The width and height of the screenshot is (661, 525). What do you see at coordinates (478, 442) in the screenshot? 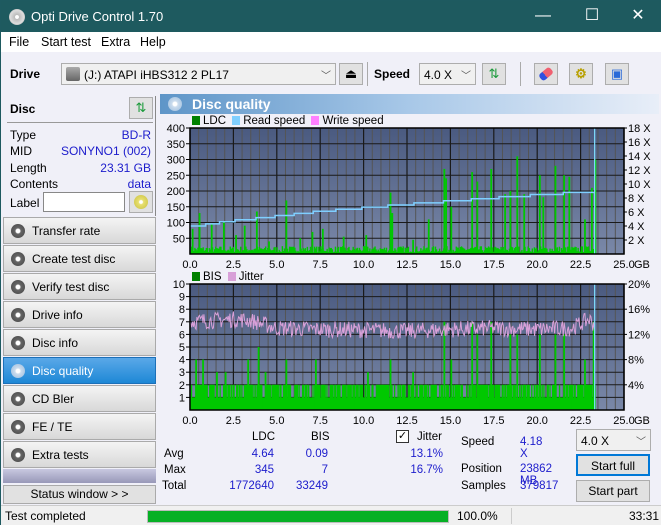
I see `speed-stat-label: Speed` at bounding box center [478, 442].